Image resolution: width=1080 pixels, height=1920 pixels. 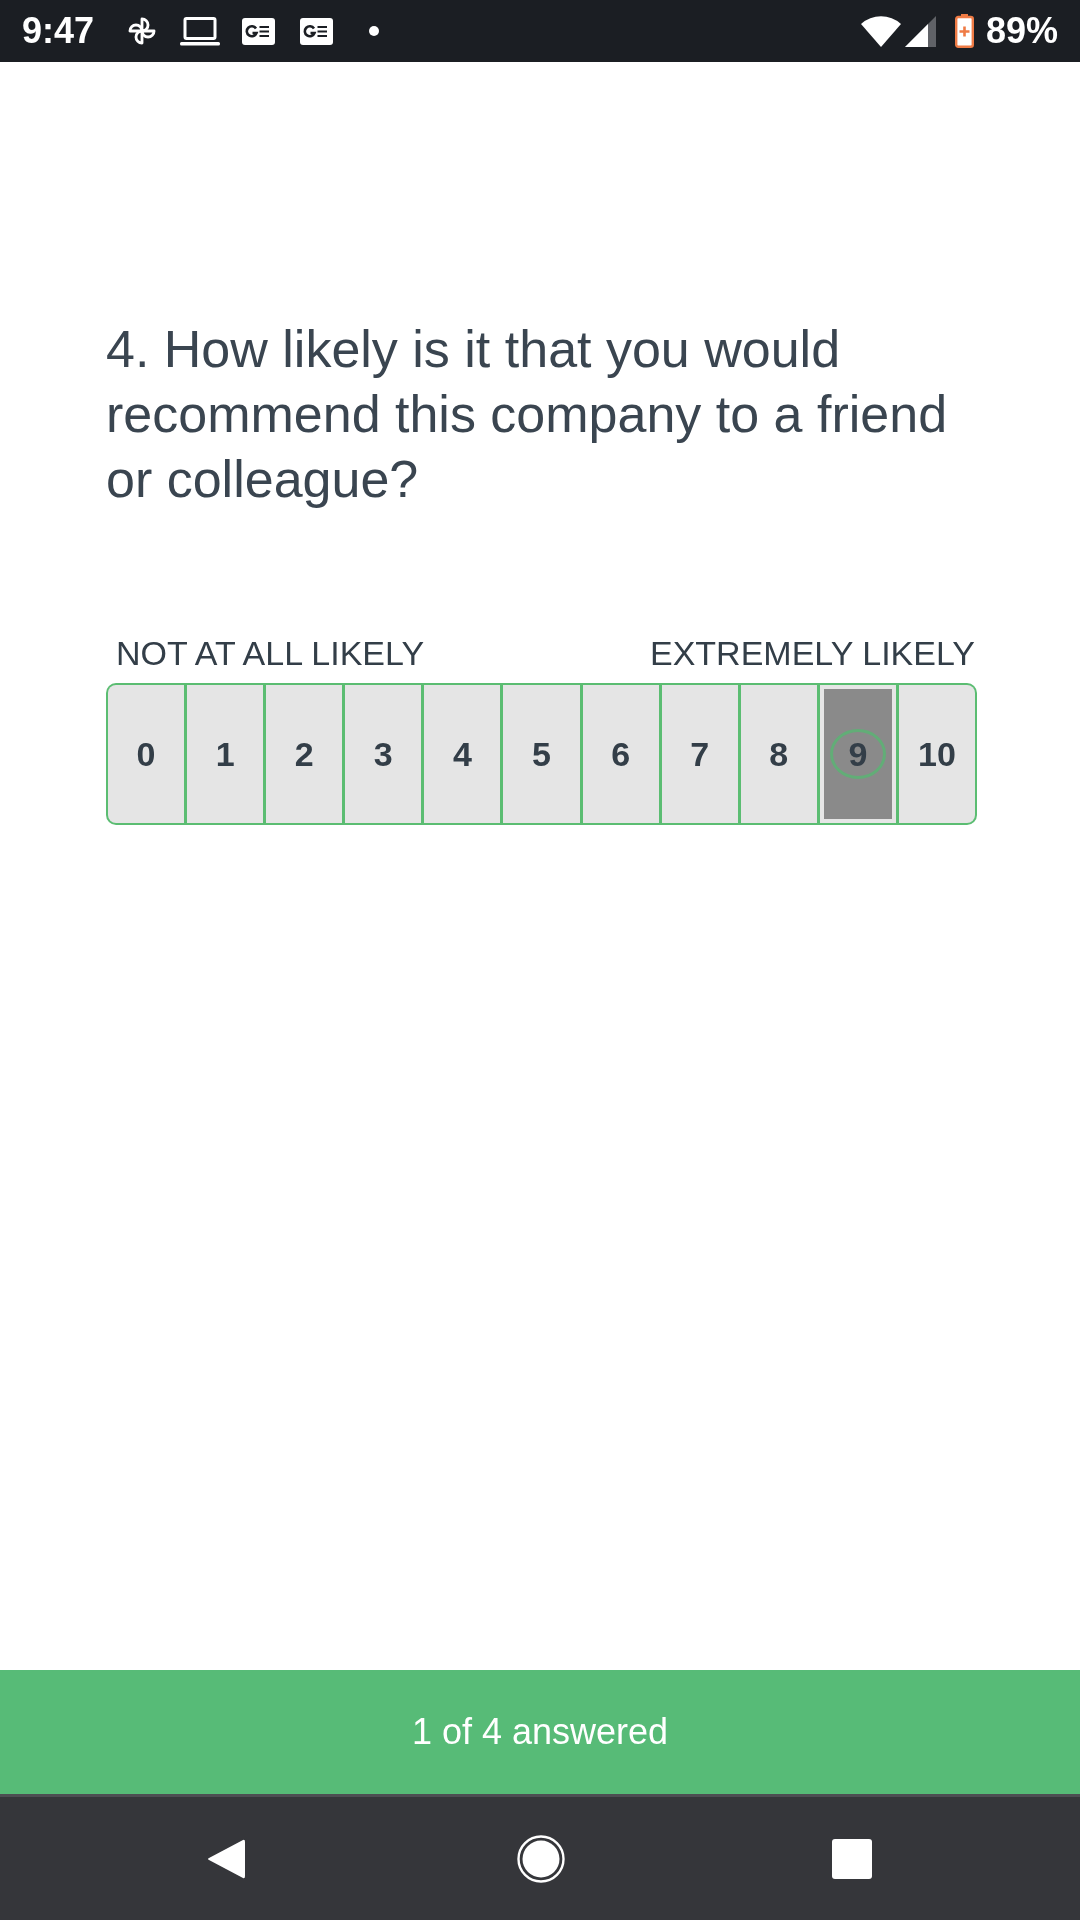 I want to click on clock-time: 9:47, so click(x=58, y=31).